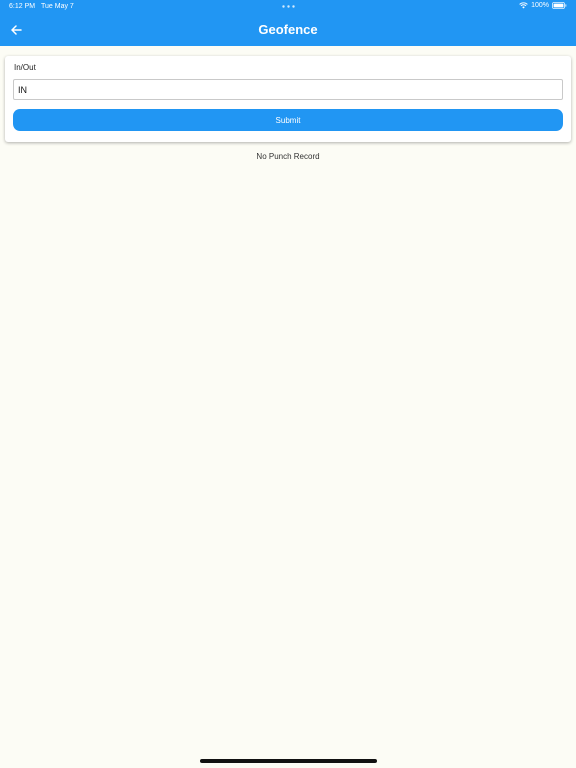 This screenshot has width=576, height=768. Describe the element at coordinates (523, 5) in the screenshot. I see `wifi-icon` at that location.